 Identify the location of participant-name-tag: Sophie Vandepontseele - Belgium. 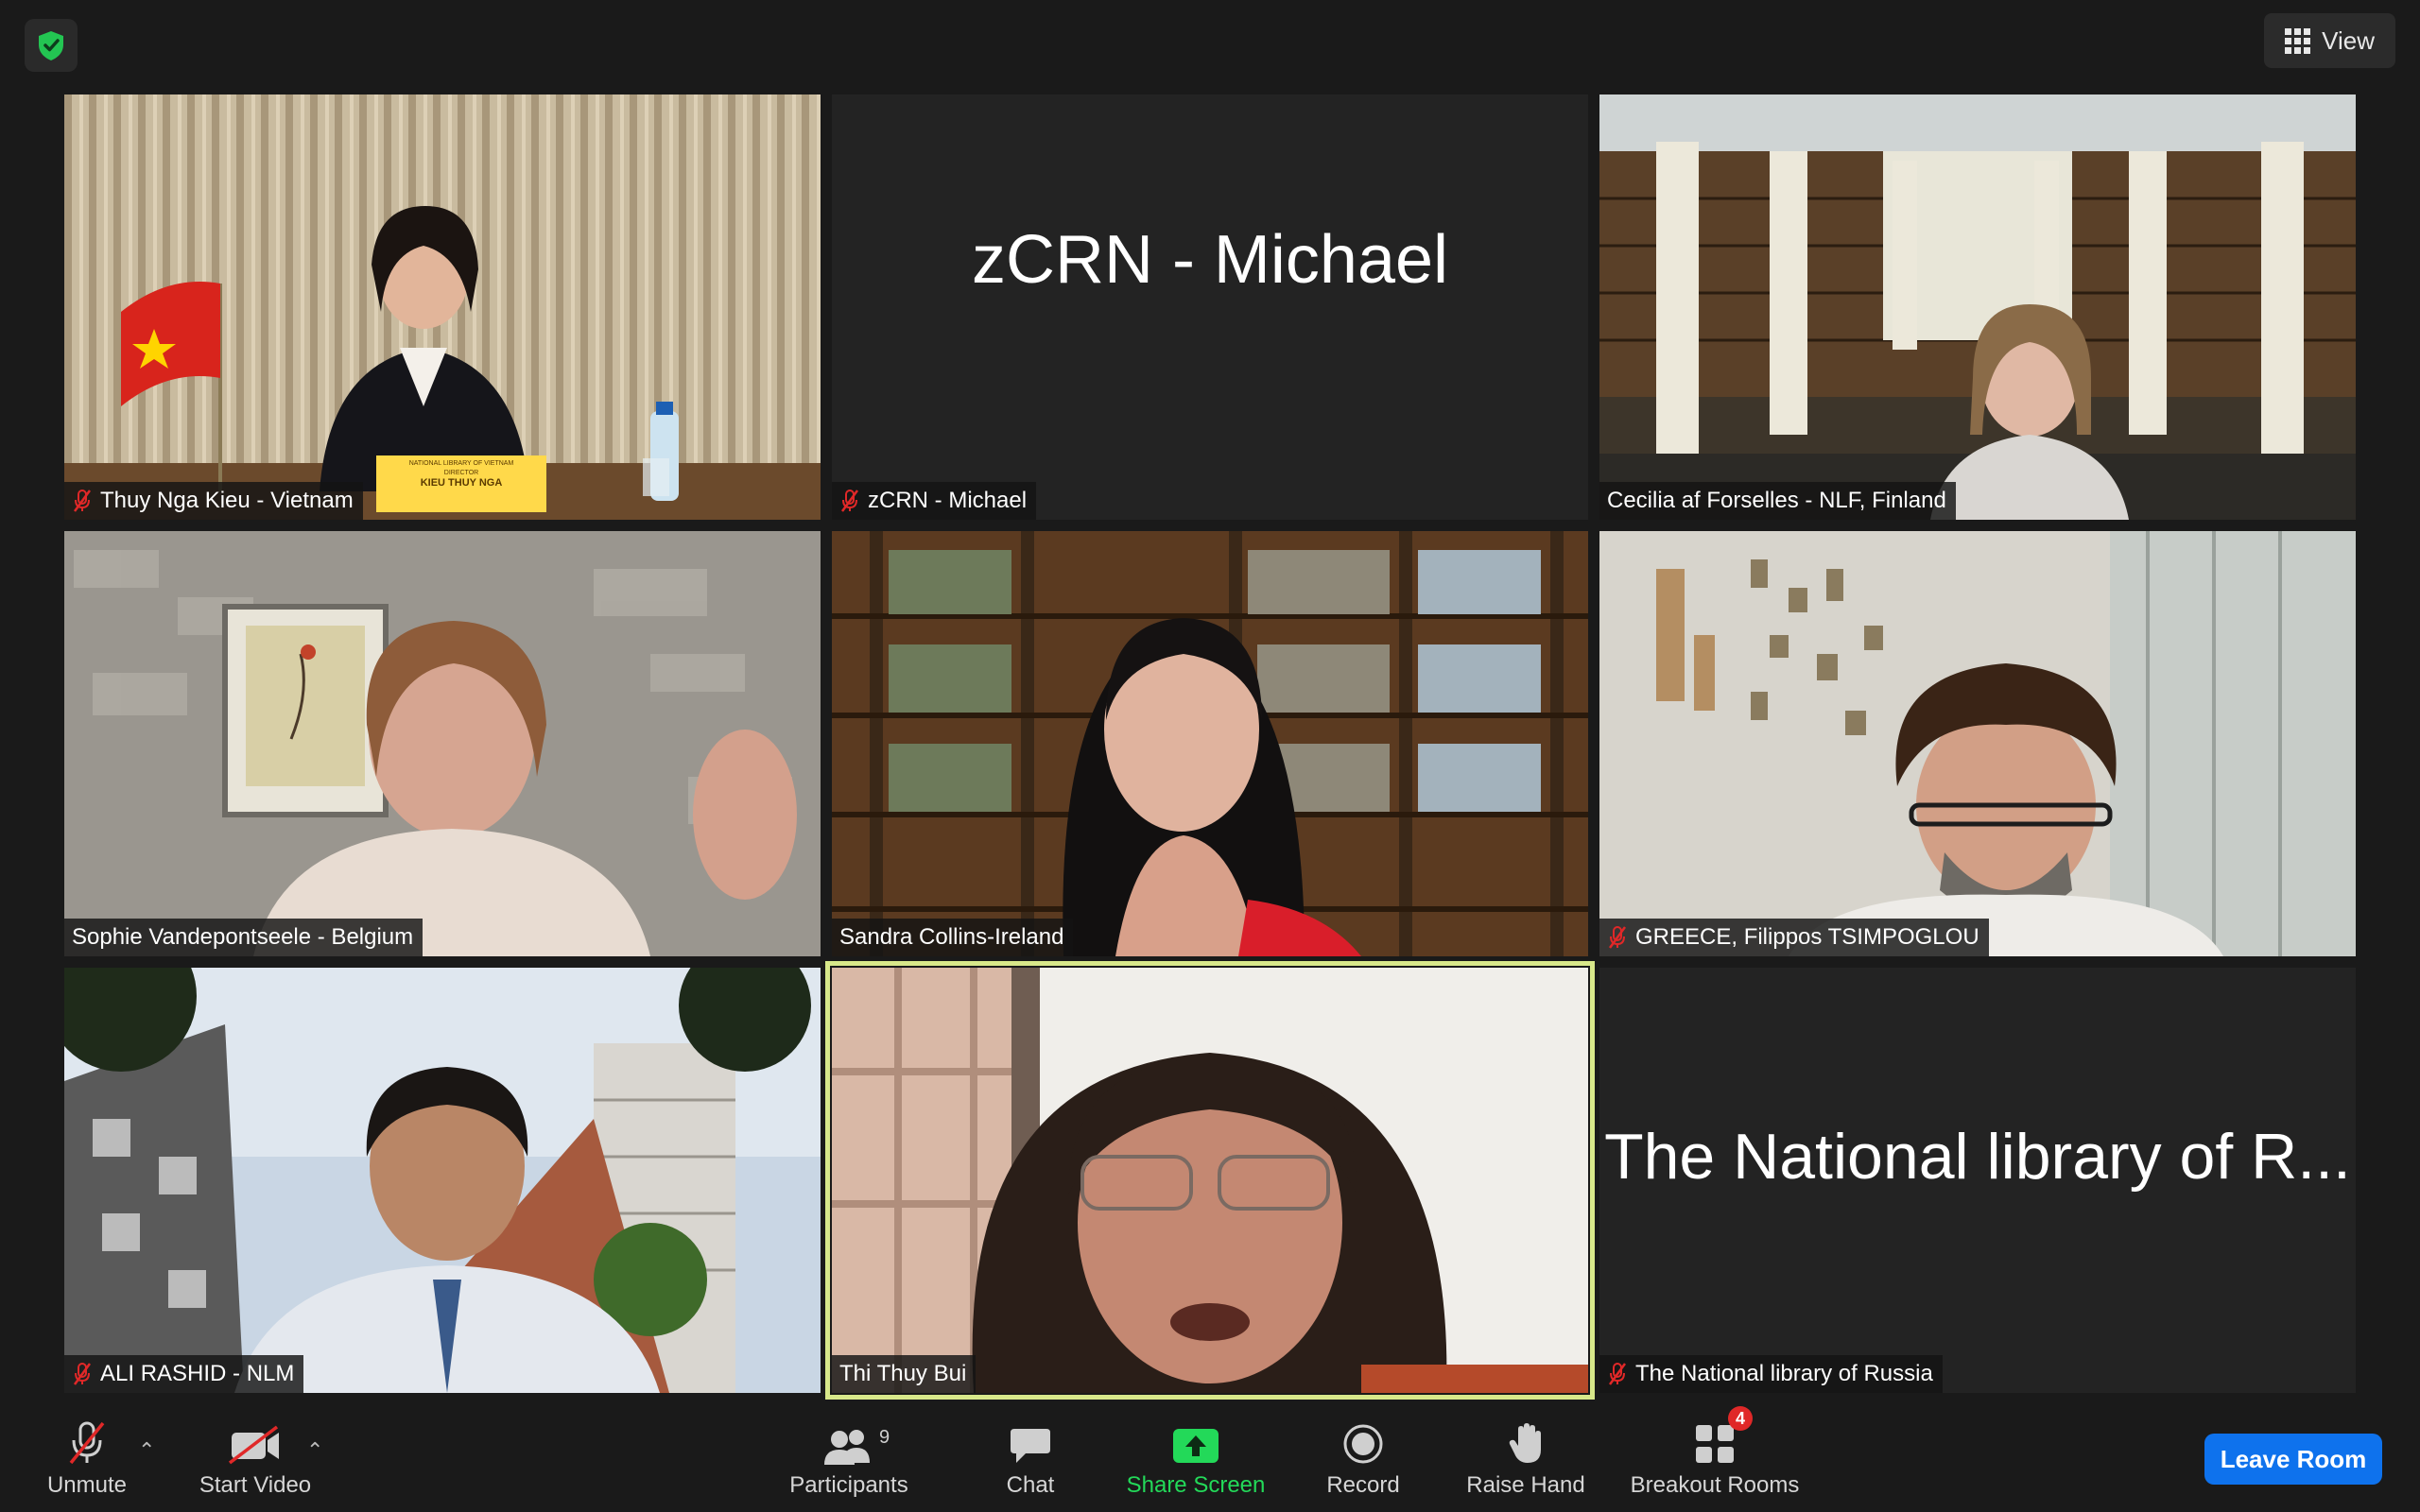
(244, 937).